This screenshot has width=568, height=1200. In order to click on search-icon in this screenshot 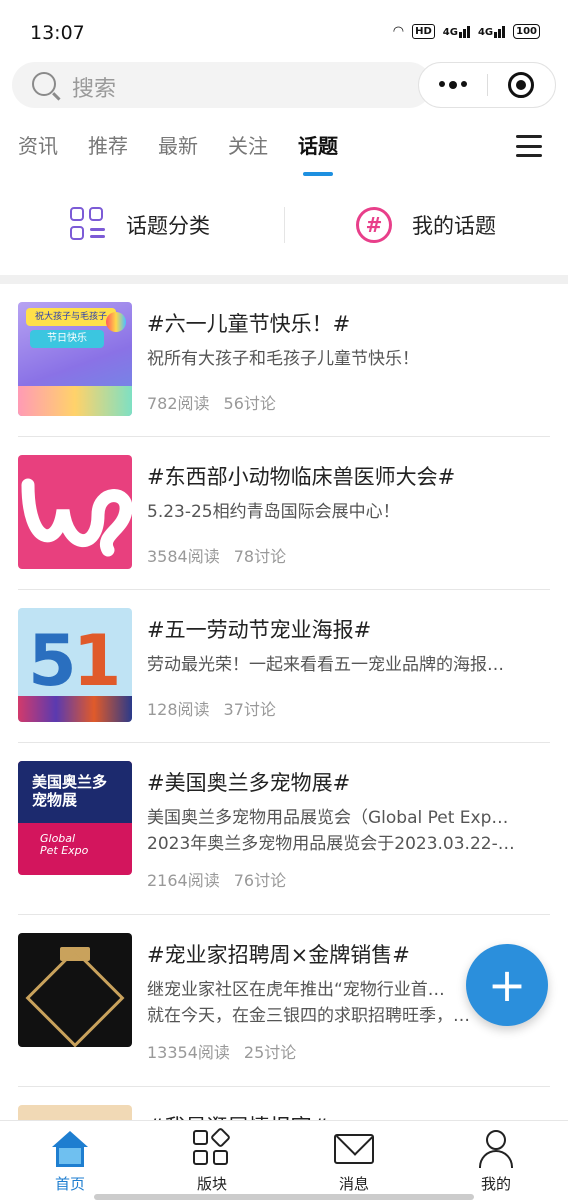, I will do `click(44, 84)`.